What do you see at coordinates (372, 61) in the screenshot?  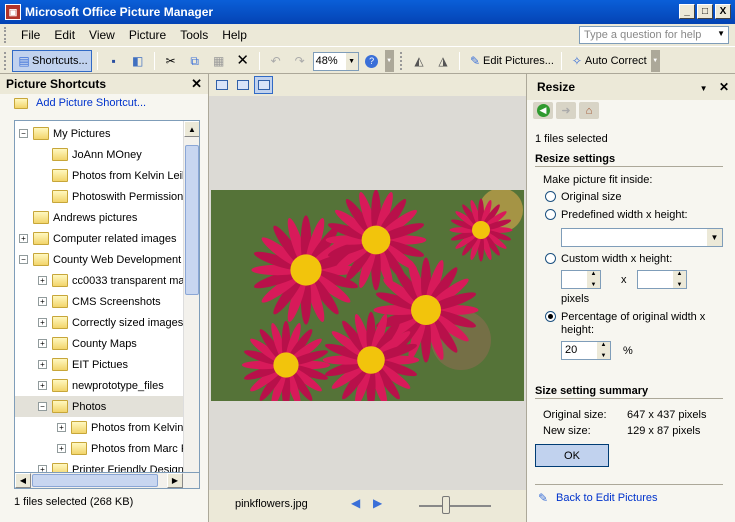 I see `help-button: ?` at bounding box center [372, 61].